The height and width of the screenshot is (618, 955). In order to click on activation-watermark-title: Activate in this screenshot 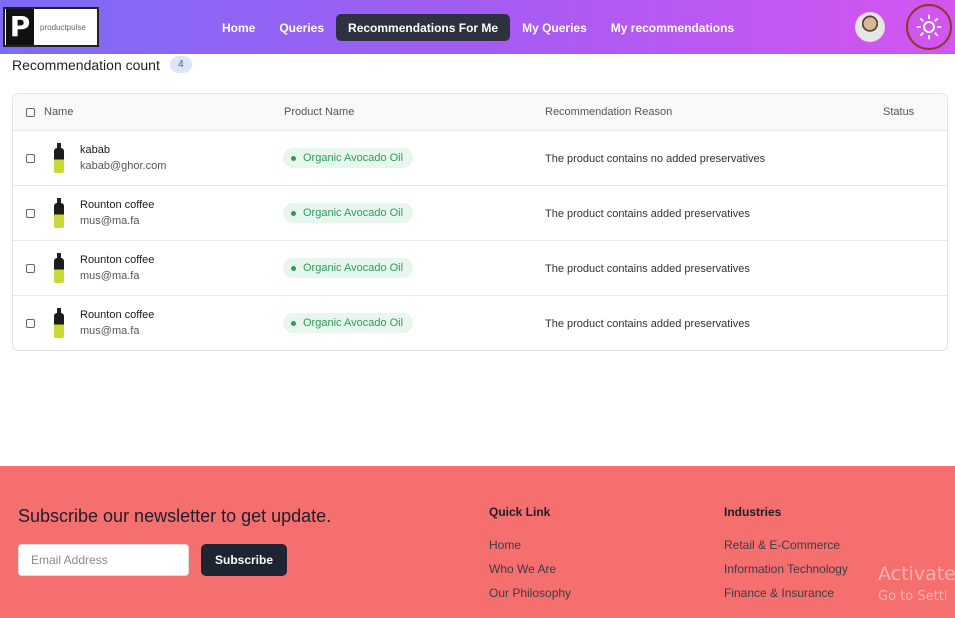, I will do `click(916, 574)`.